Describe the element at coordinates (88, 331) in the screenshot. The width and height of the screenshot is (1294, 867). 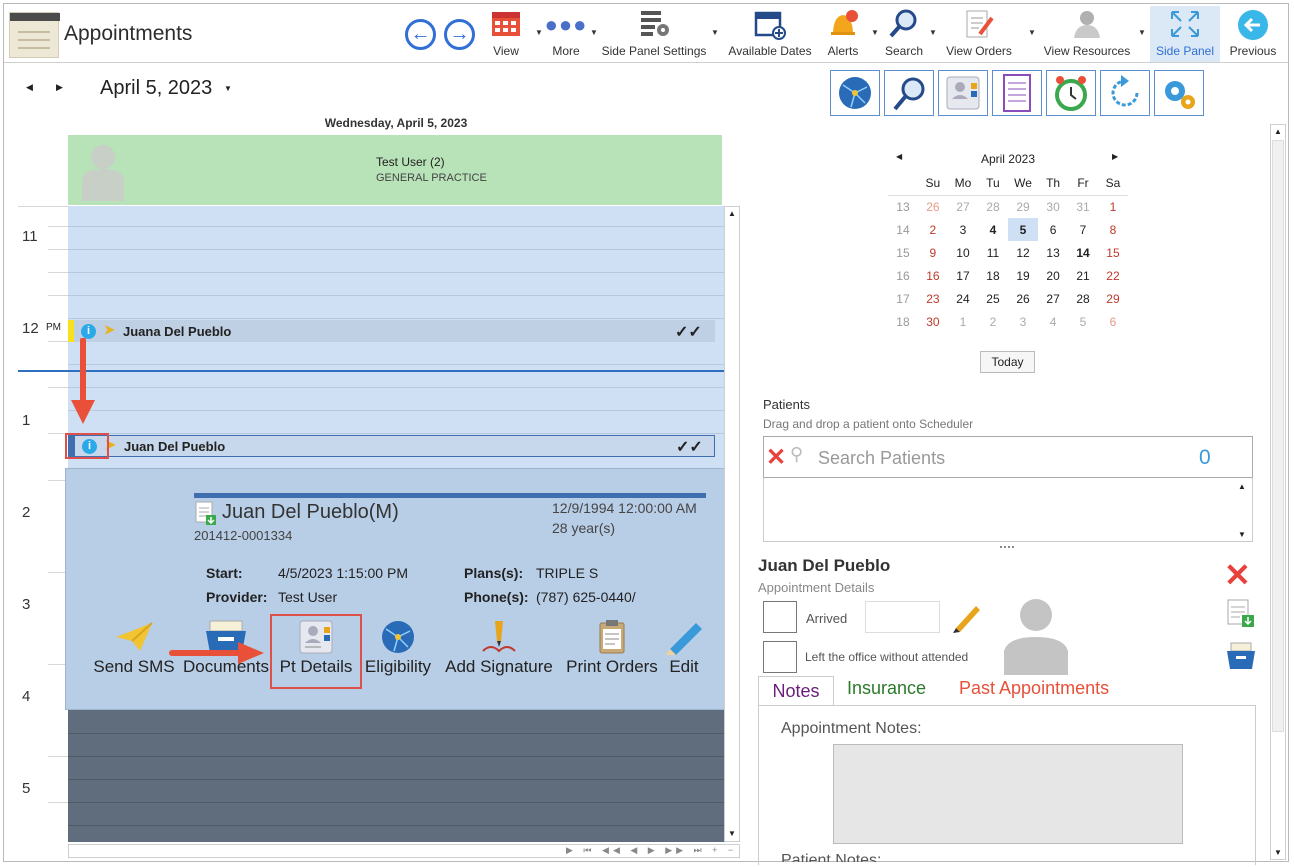
I see `info-icon: i` at that location.